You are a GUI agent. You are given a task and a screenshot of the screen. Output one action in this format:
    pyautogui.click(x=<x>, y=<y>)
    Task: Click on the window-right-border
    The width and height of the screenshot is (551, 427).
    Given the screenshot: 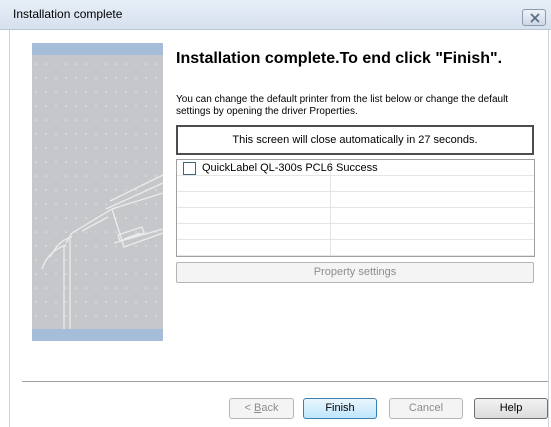 What is the action you would take?
    pyautogui.click(x=548, y=228)
    